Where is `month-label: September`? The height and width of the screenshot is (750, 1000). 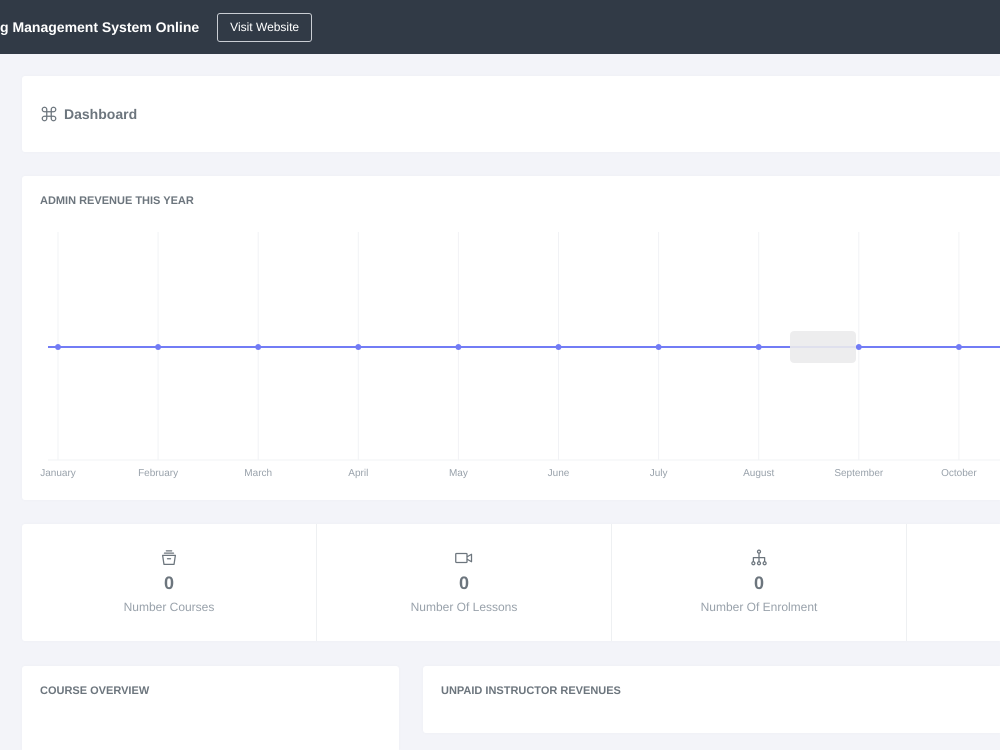 month-label: September is located at coordinates (859, 473).